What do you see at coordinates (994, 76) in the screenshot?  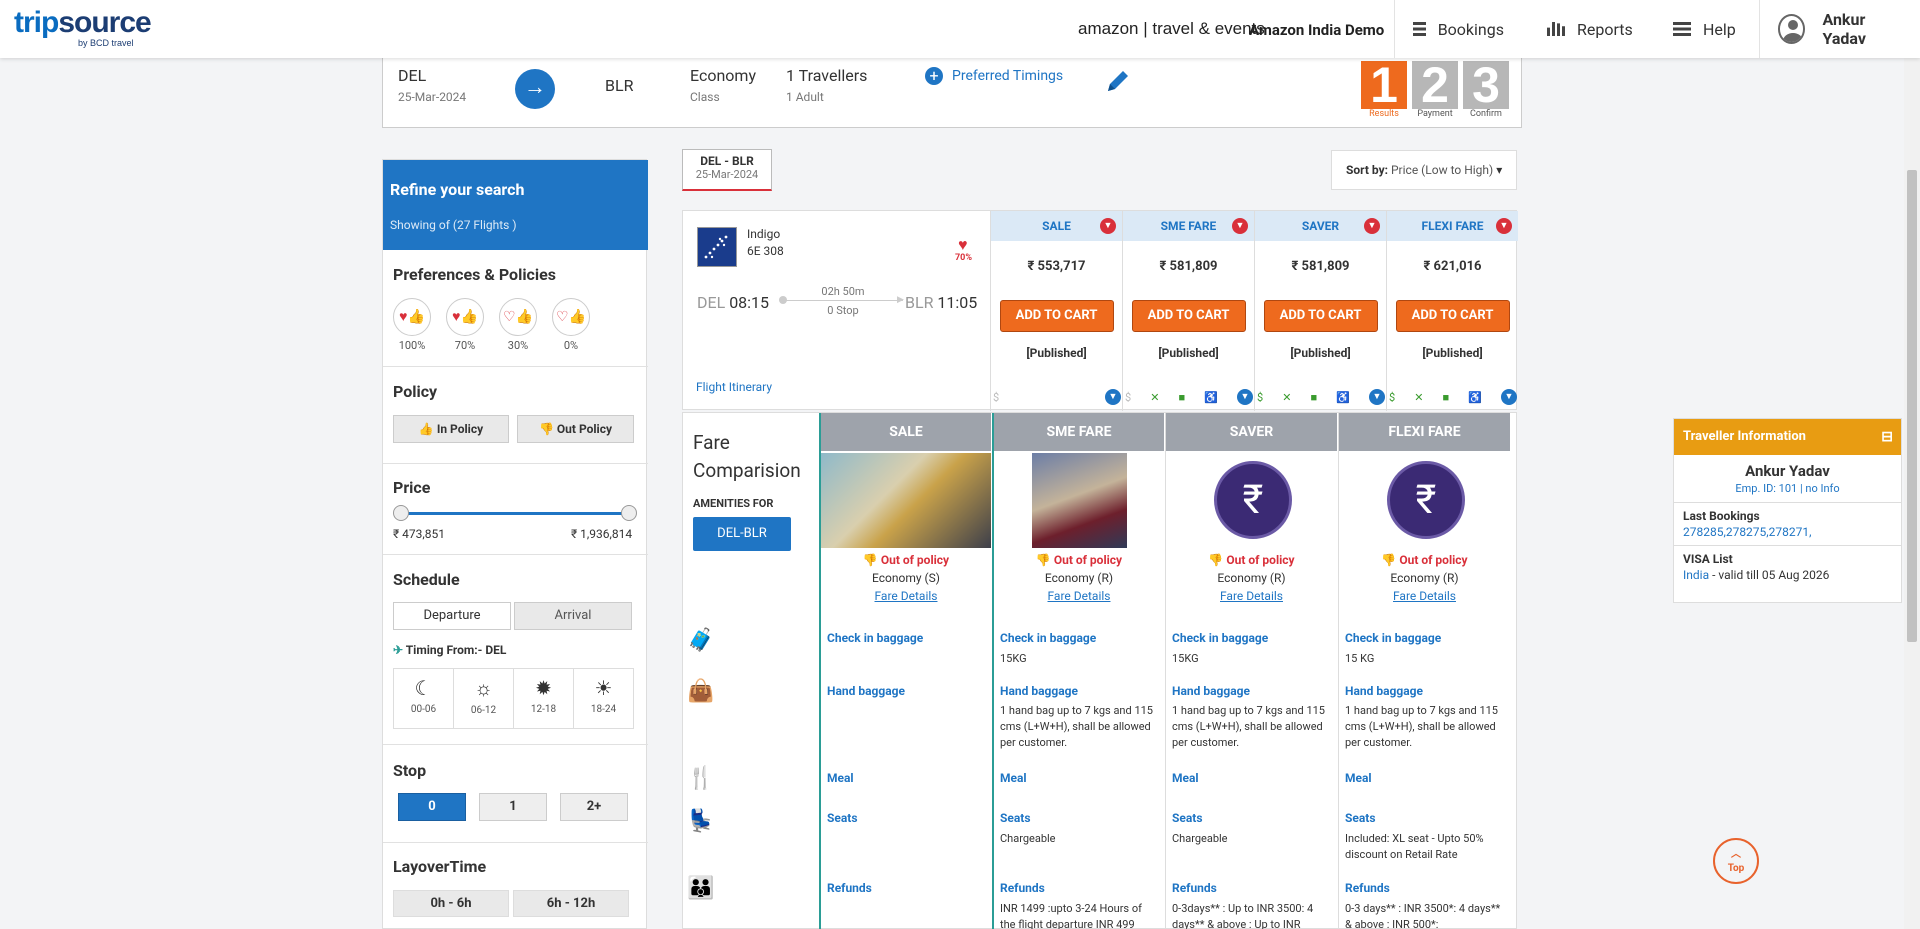 I see `preferred-timings-link: + Preferred Timings` at bounding box center [994, 76].